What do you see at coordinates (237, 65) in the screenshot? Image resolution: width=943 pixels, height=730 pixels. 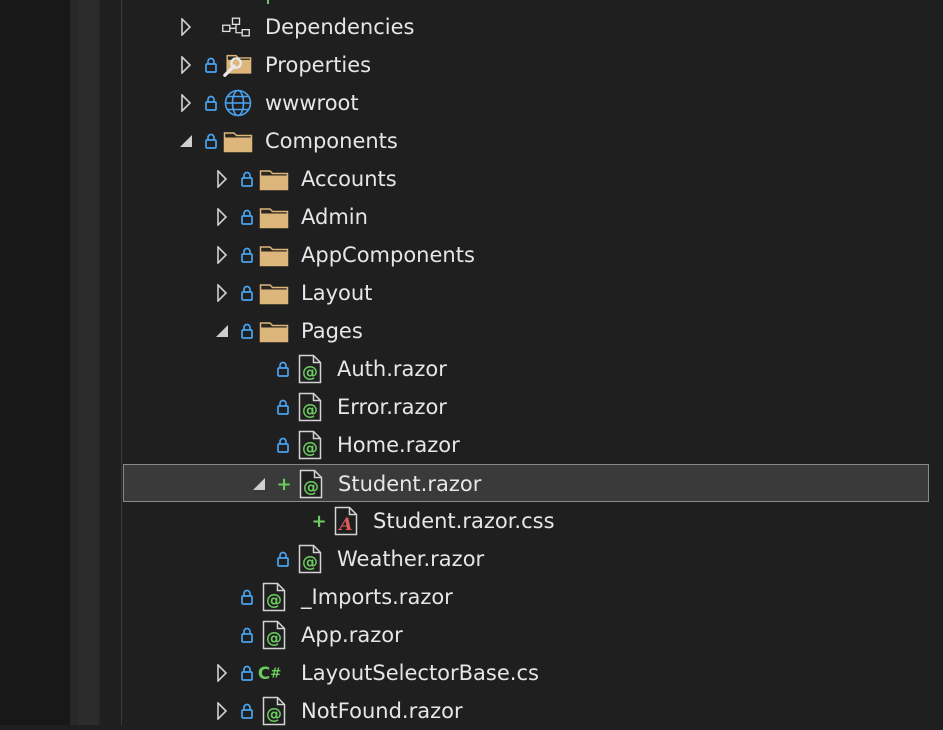 I see `properties-folder-icon` at bounding box center [237, 65].